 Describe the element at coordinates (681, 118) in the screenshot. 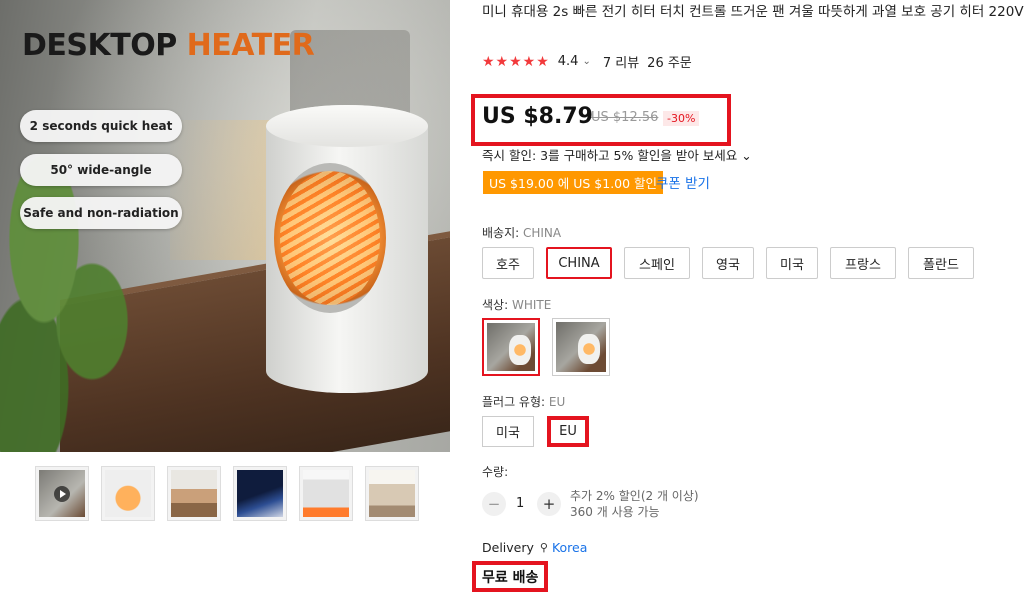

I see `discount-badge: -30%` at that location.